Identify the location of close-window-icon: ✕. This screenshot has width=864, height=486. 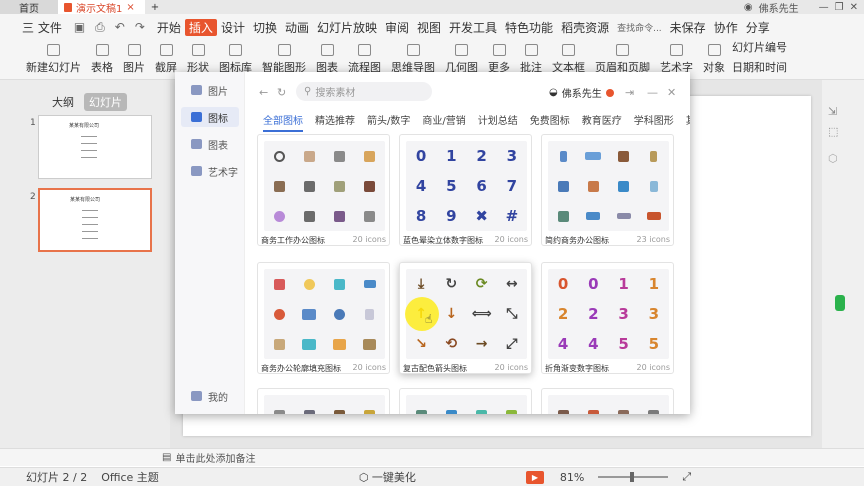
(854, 7).